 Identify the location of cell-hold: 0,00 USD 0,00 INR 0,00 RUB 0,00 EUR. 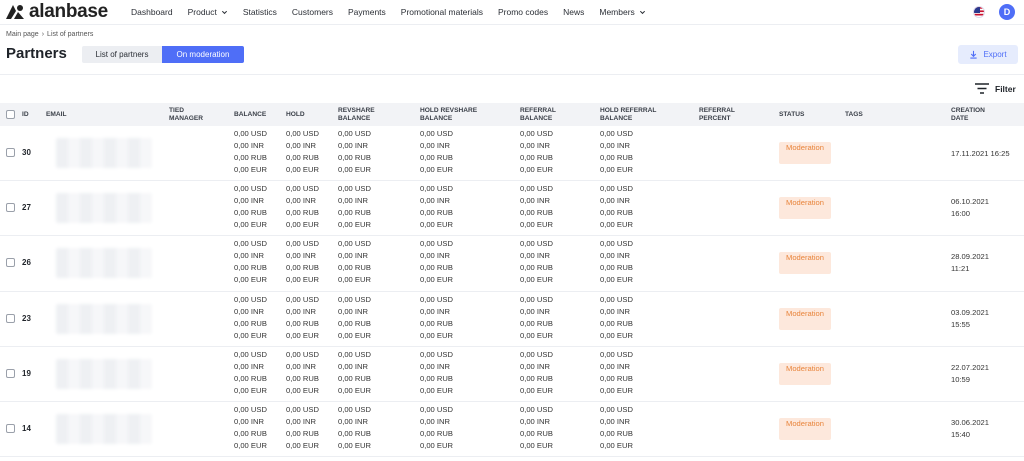
(302, 262).